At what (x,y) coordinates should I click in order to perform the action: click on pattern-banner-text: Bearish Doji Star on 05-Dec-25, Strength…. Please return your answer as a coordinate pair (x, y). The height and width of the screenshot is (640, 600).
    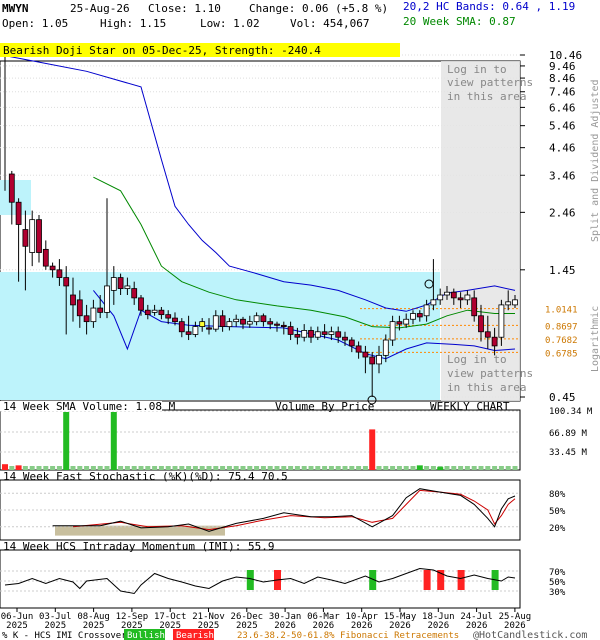
    Looking at the image, I should click on (162, 50).